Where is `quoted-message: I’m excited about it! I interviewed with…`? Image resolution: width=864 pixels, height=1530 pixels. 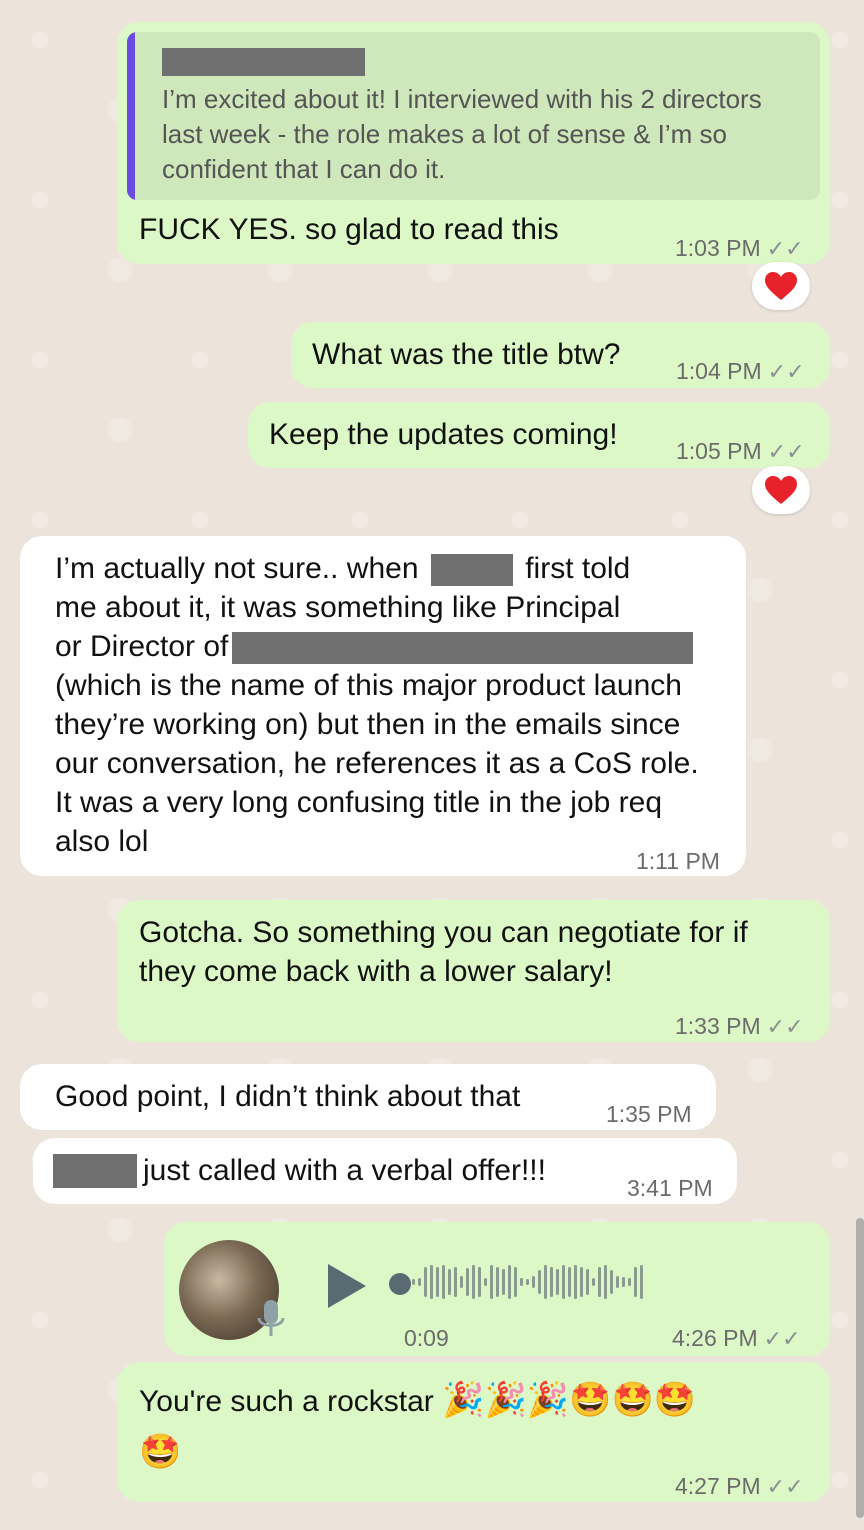
quoted-message: I’m excited about it! I interviewed with… is located at coordinates (473, 116).